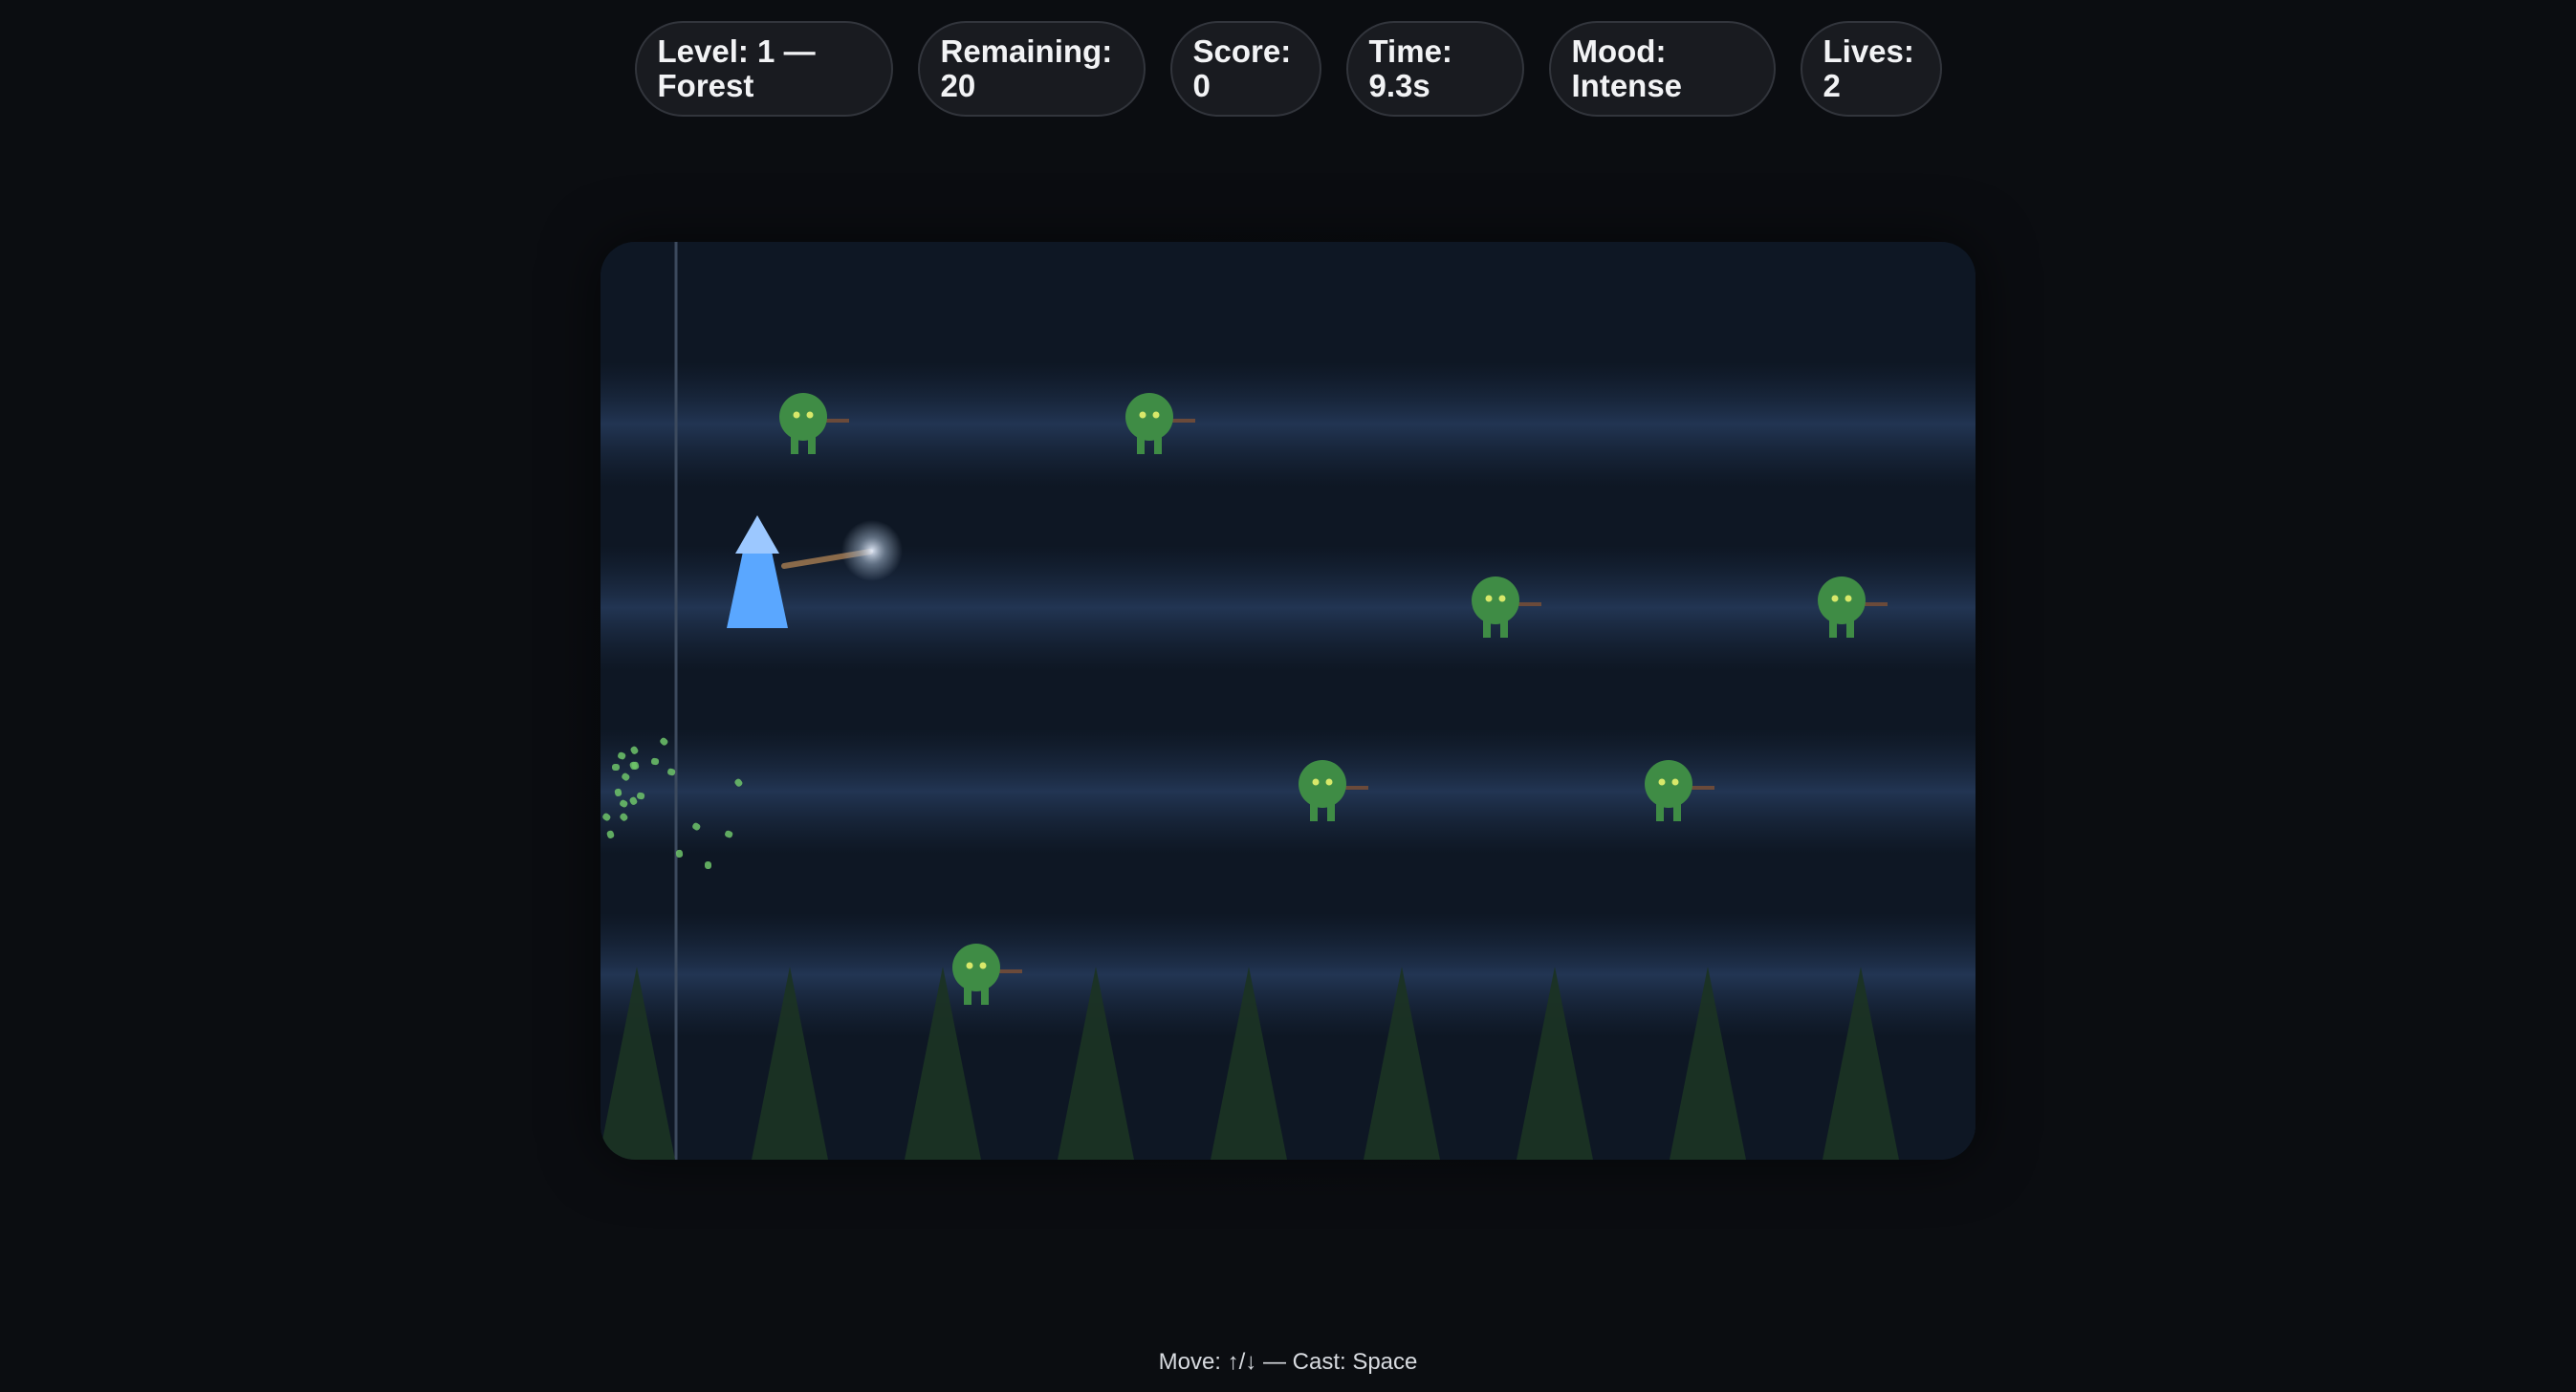 The width and height of the screenshot is (2576, 1392). Describe the element at coordinates (872, 550) in the screenshot. I see `spell-orb` at that location.